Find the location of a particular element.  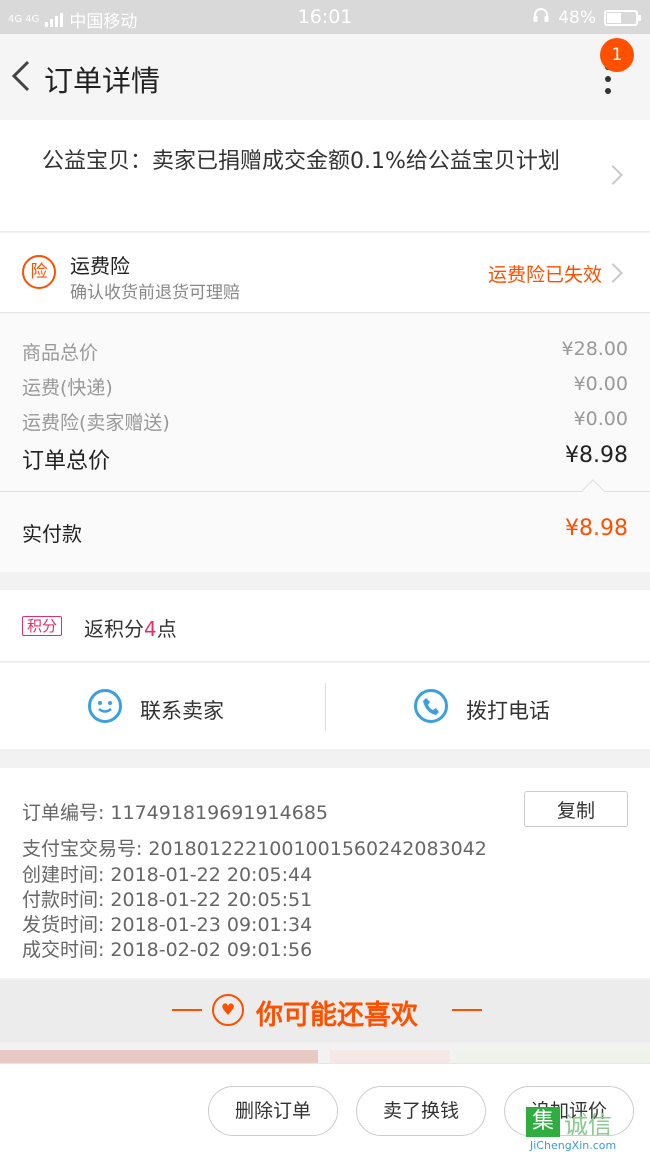

battery-icon is located at coordinates (622, 17).